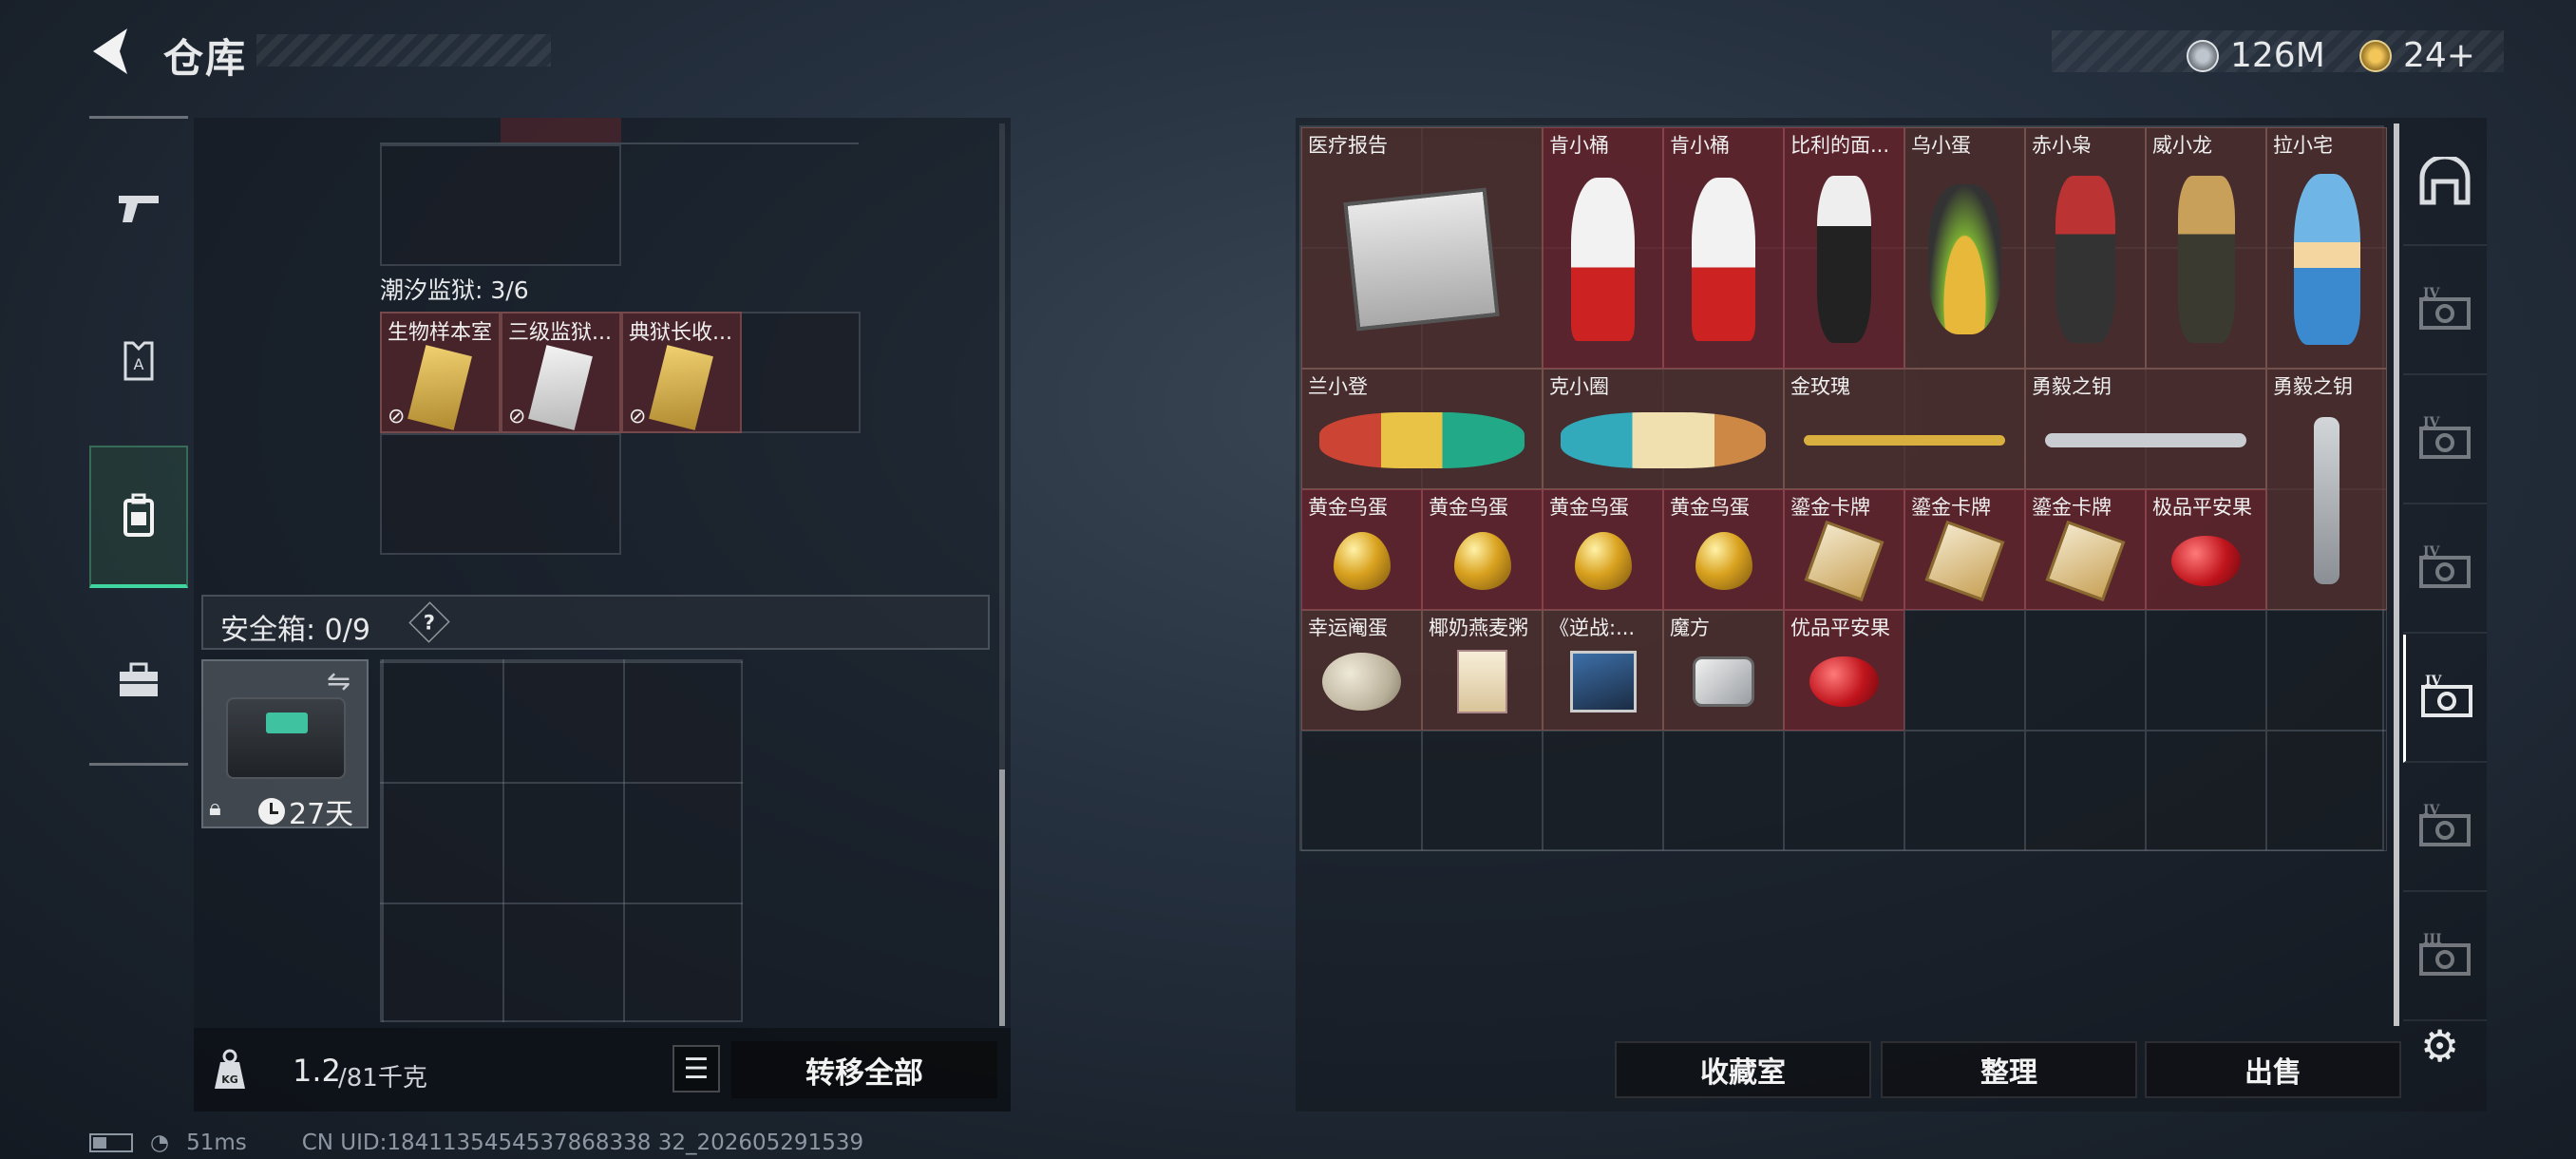 This screenshot has width=2576, height=1159. I want to click on storage-scrollbar-thumb, so click(2396, 575).